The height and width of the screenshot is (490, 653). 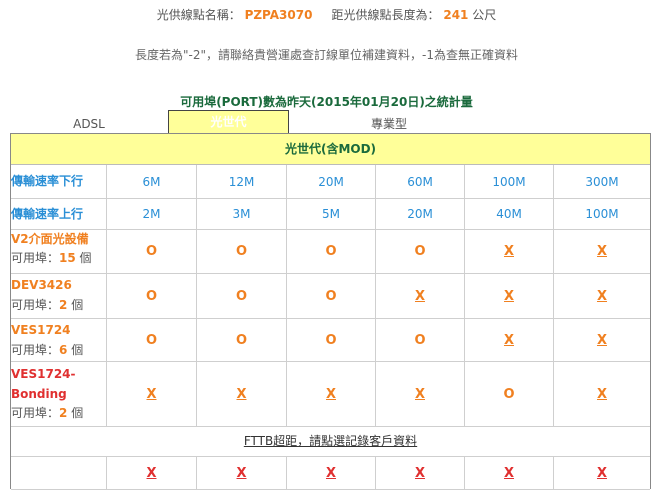 I want to click on uplink-speed-row: 傳輸速率上行 2M 3M 5M 20M 40M 100M, so click(x=330, y=214).